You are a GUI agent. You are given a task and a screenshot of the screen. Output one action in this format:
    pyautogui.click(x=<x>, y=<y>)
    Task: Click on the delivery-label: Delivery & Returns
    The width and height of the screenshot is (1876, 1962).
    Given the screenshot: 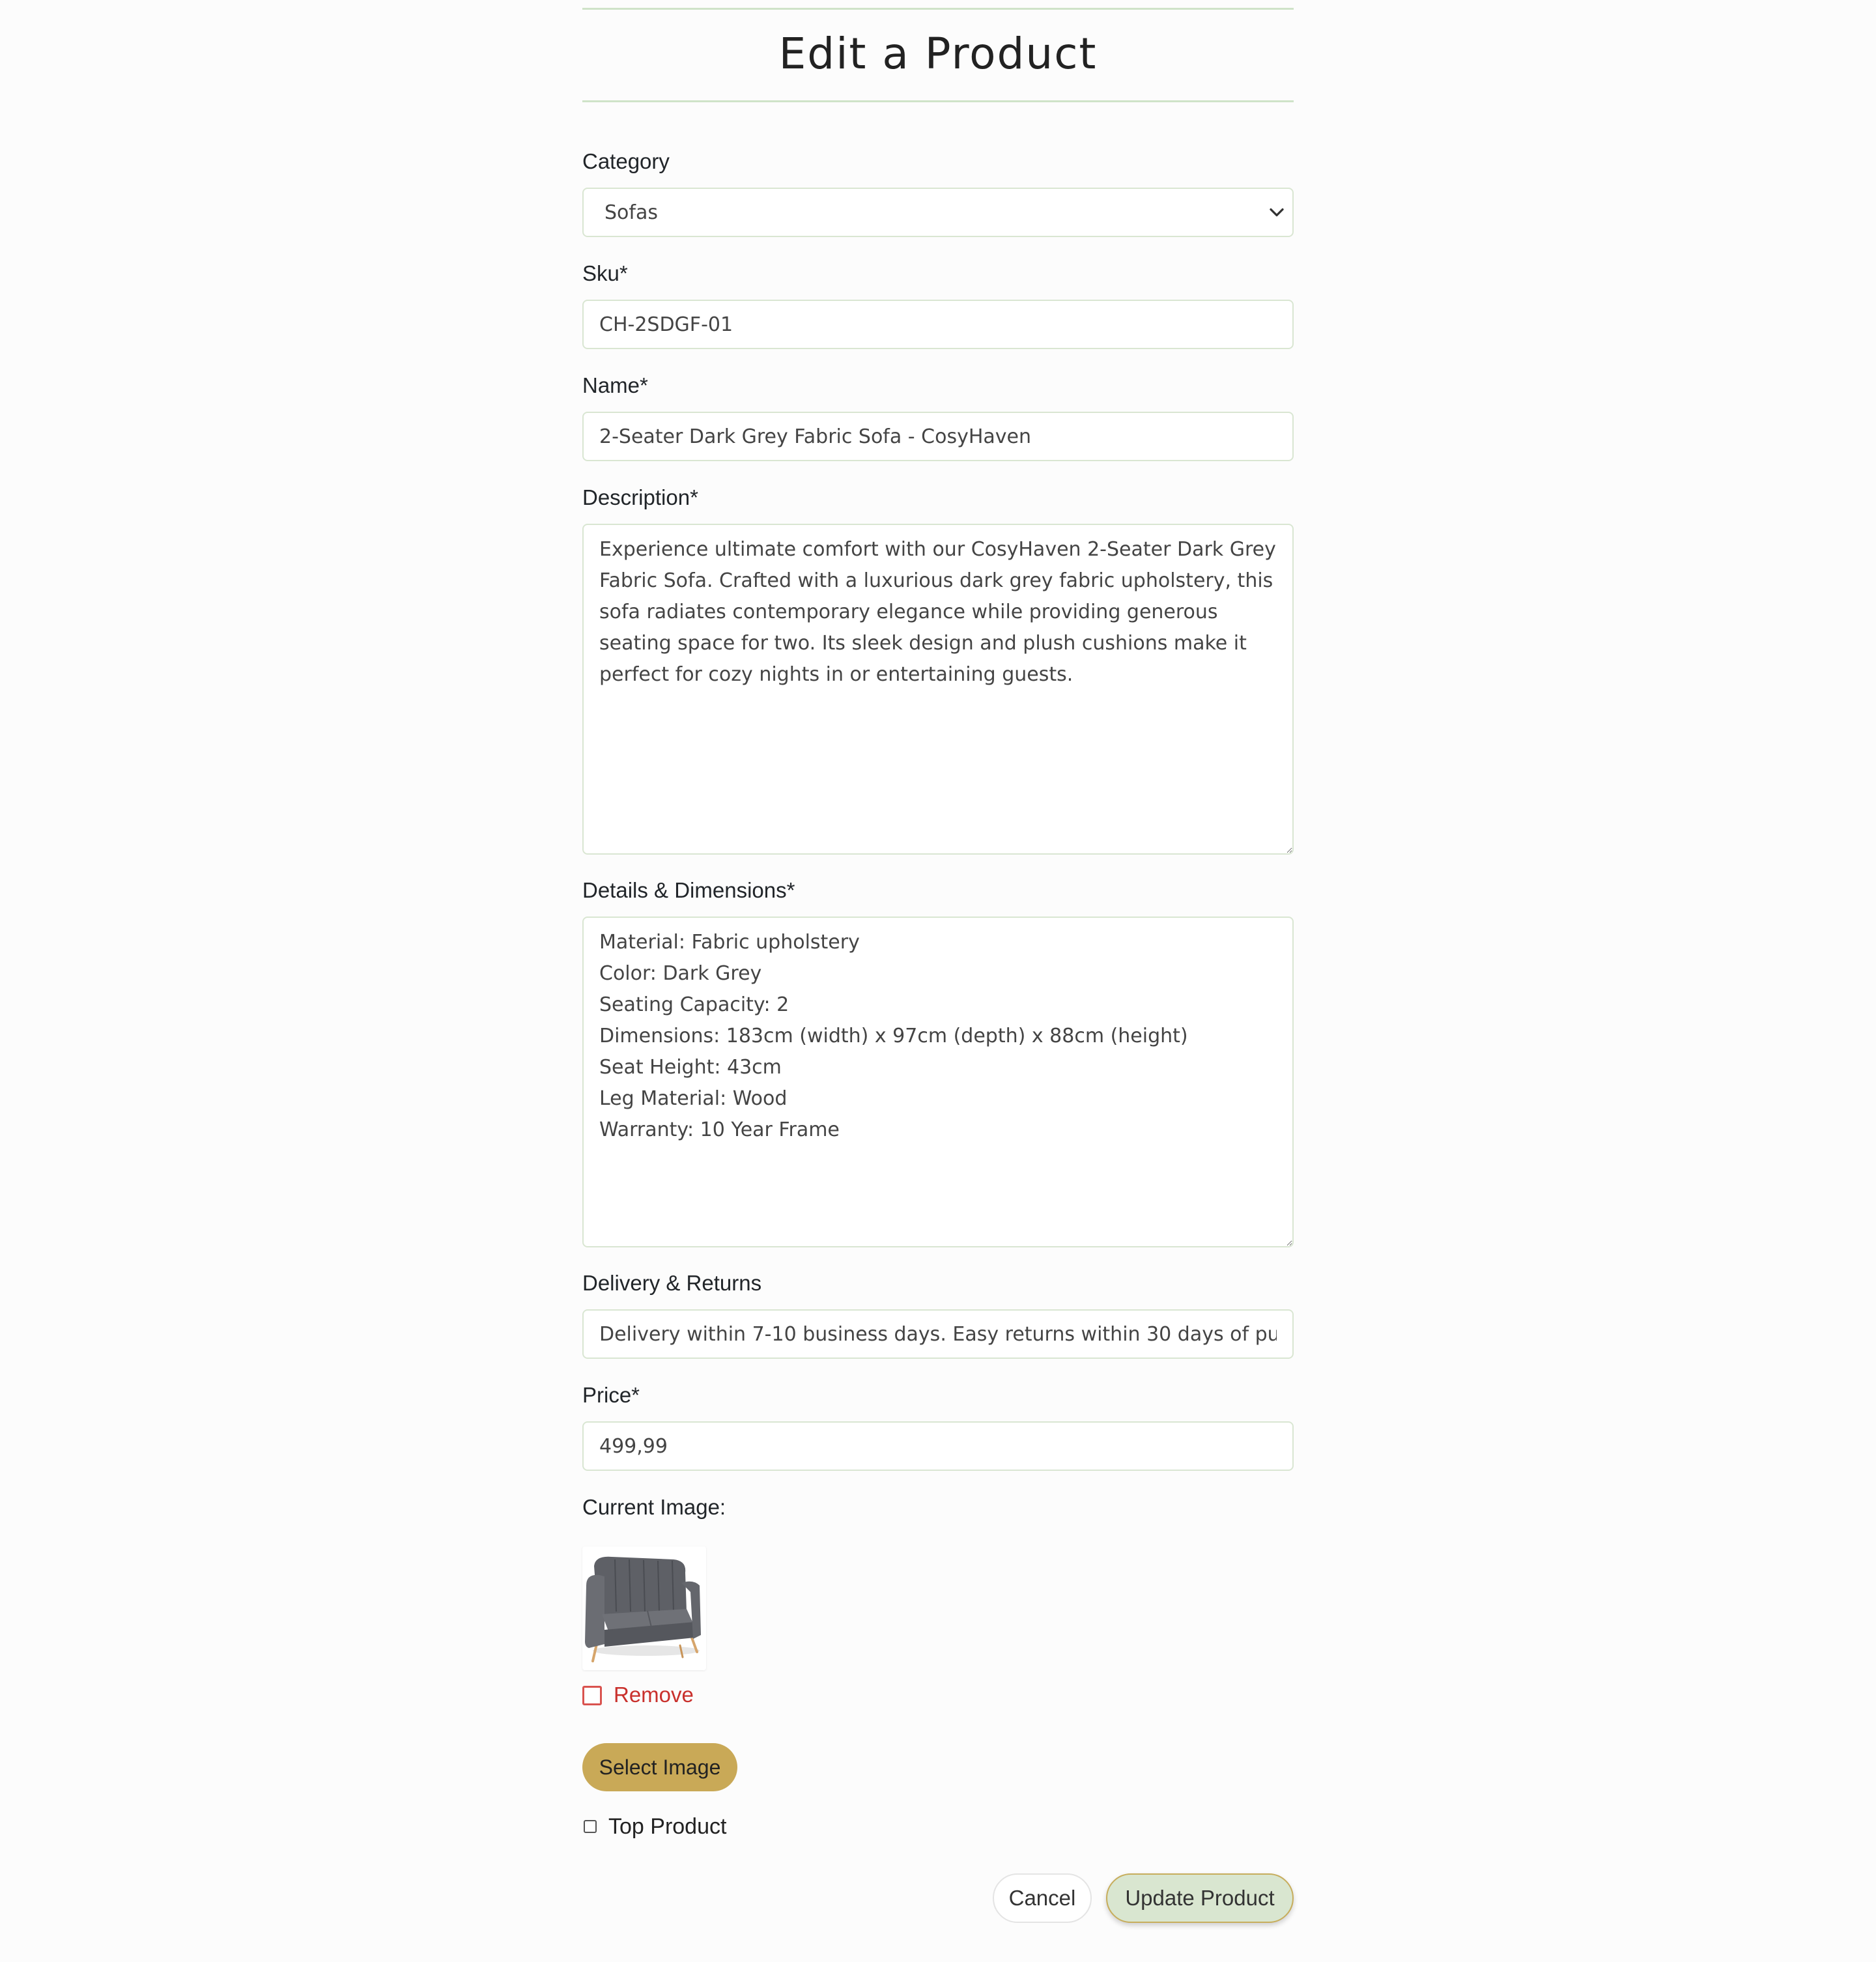 What is the action you would take?
    pyautogui.click(x=672, y=1283)
    